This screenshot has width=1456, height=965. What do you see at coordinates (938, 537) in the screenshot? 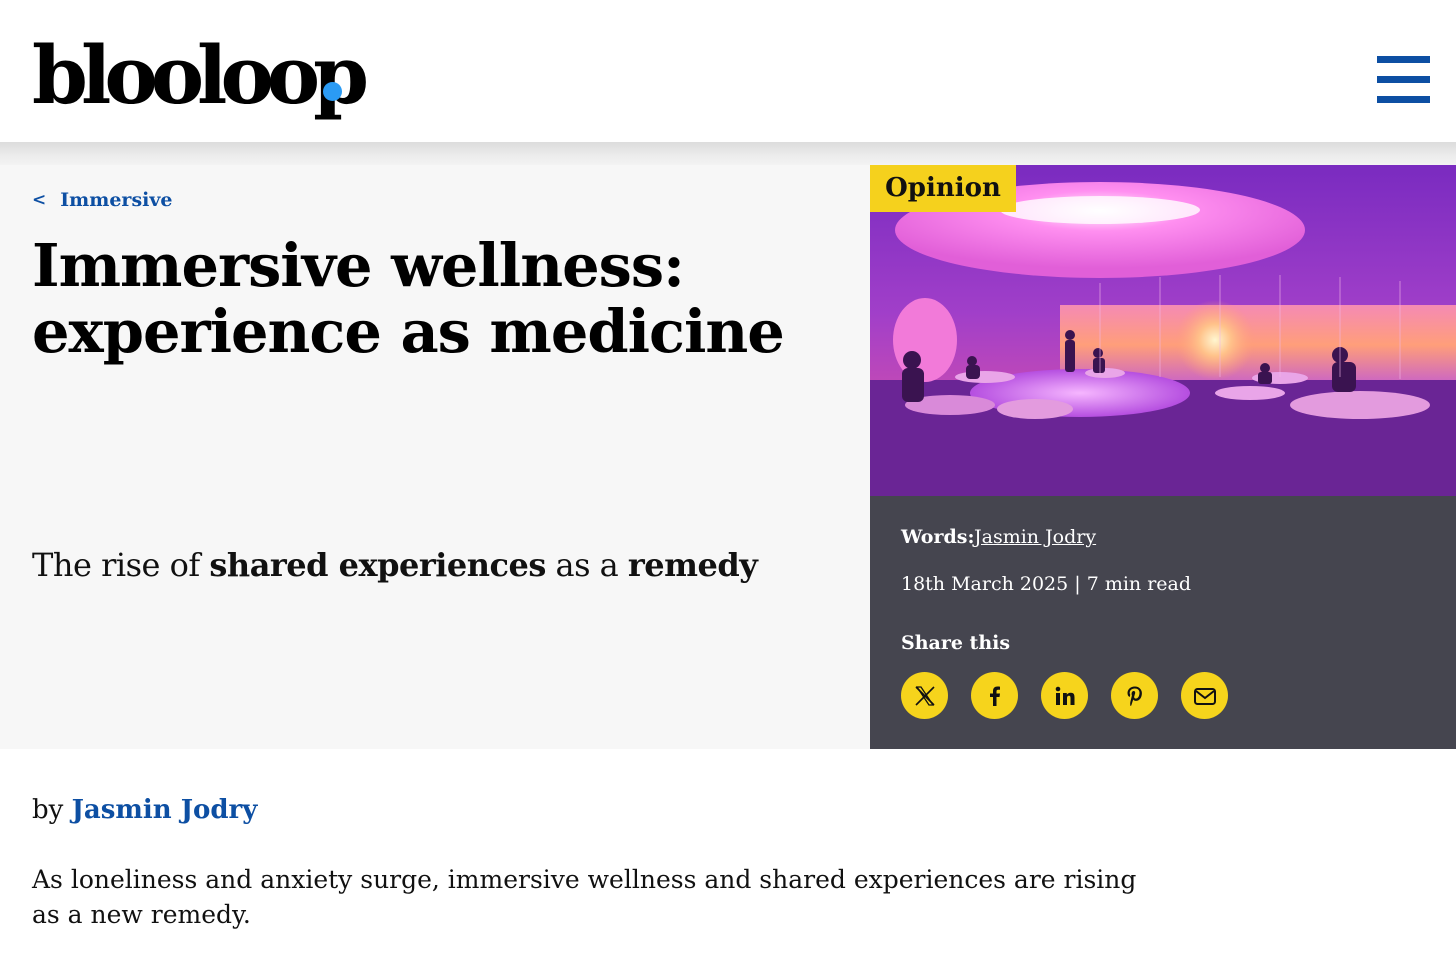
I see `words-label: Words:` at bounding box center [938, 537].